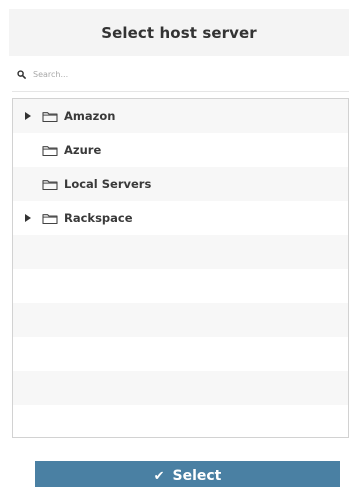 The width and height of the screenshot is (351, 487). I want to click on tree-item-rackspace: Rackspace, so click(180, 218).